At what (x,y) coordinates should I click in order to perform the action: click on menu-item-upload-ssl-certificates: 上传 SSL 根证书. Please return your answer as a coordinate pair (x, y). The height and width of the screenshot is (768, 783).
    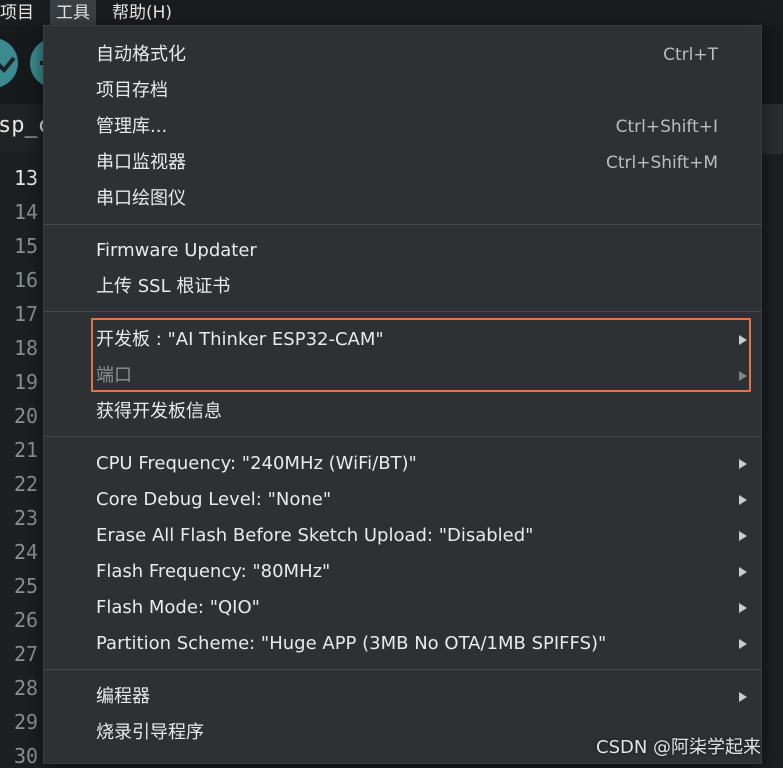
    Looking at the image, I should click on (402, 287).